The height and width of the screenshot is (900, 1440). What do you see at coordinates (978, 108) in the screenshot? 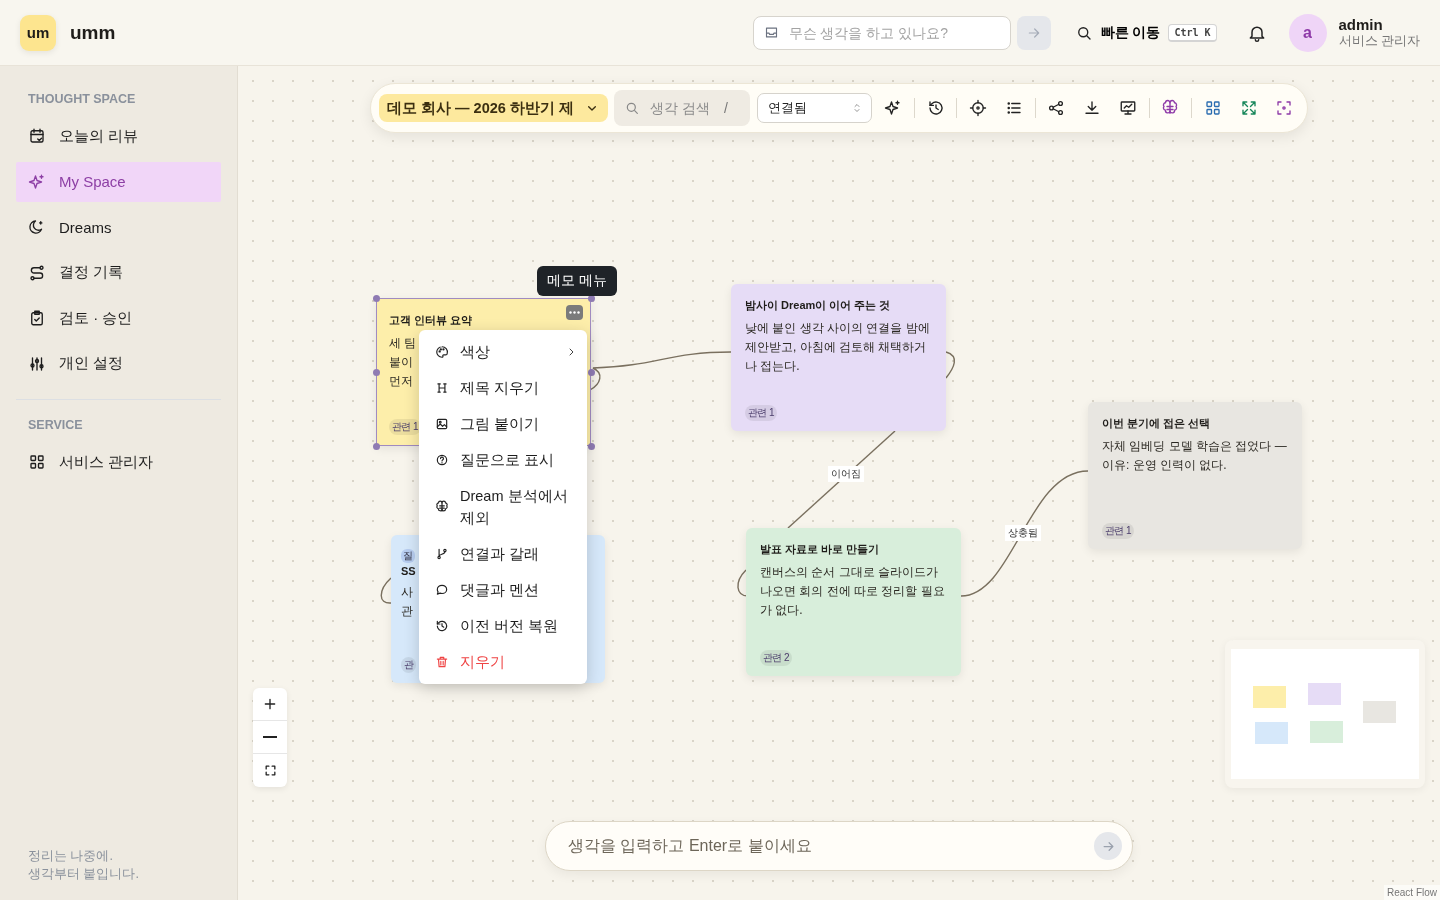
I see `crosshair-icon` at bounding box center [978, 108].